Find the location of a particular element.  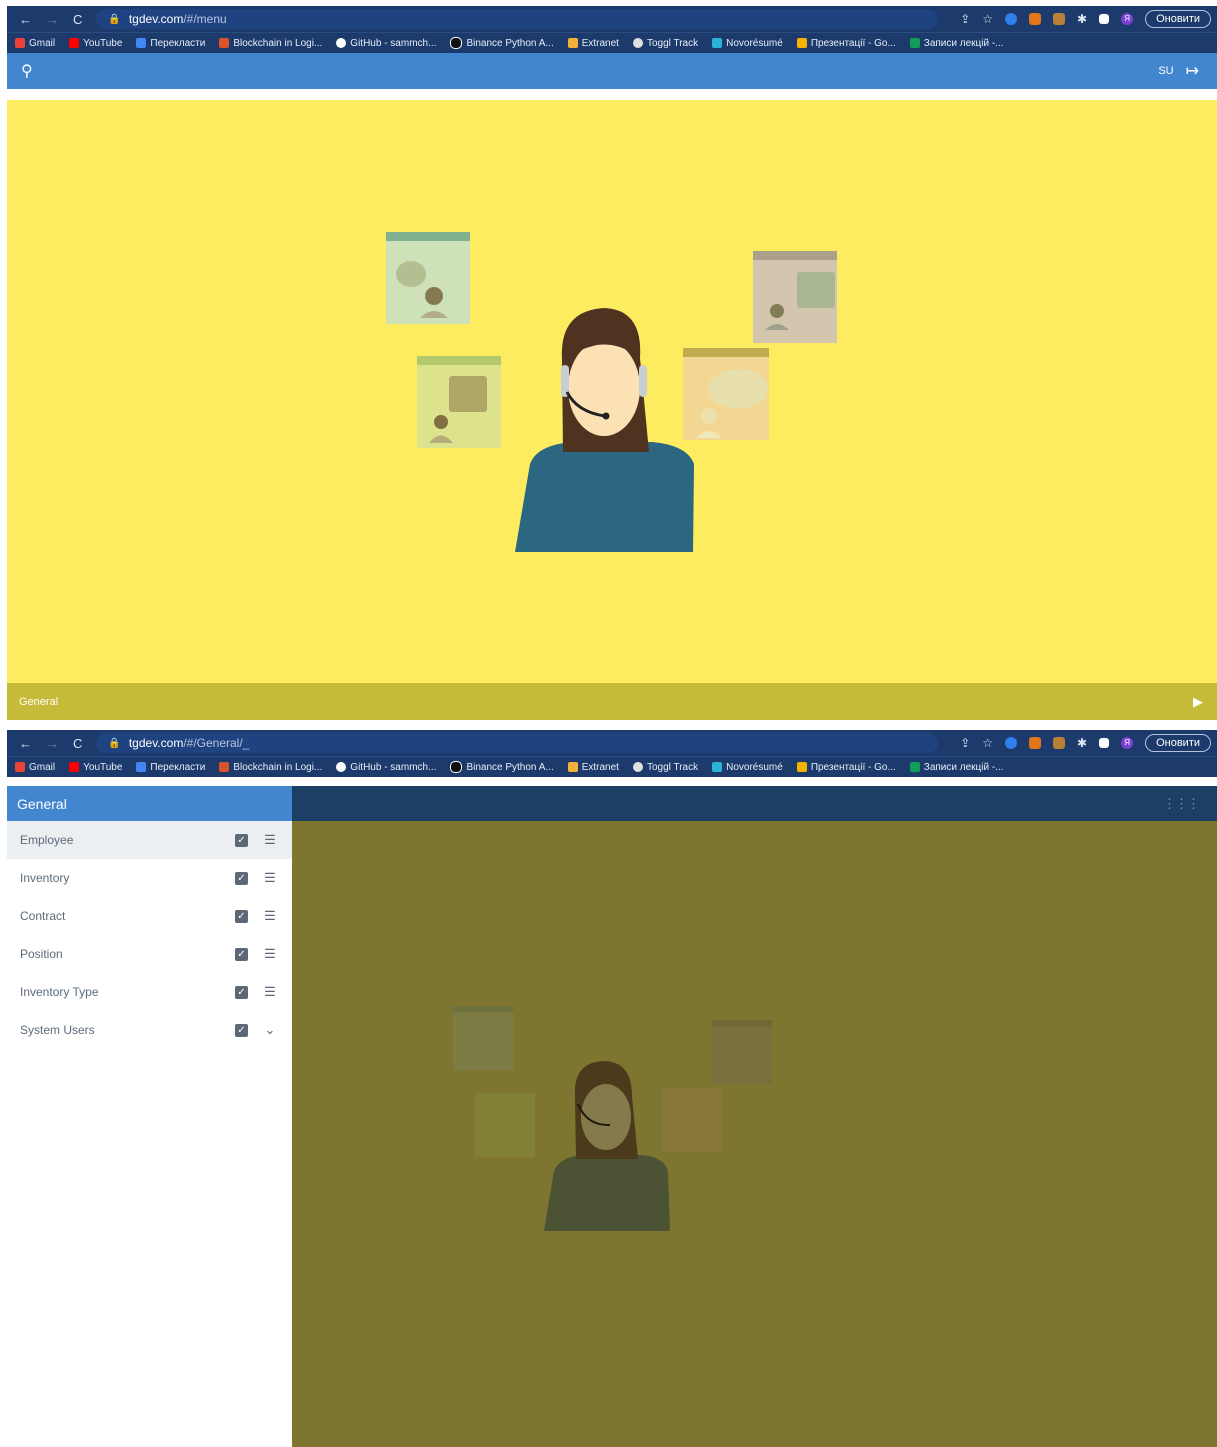

github-icon is located at coordinates (341, 43).